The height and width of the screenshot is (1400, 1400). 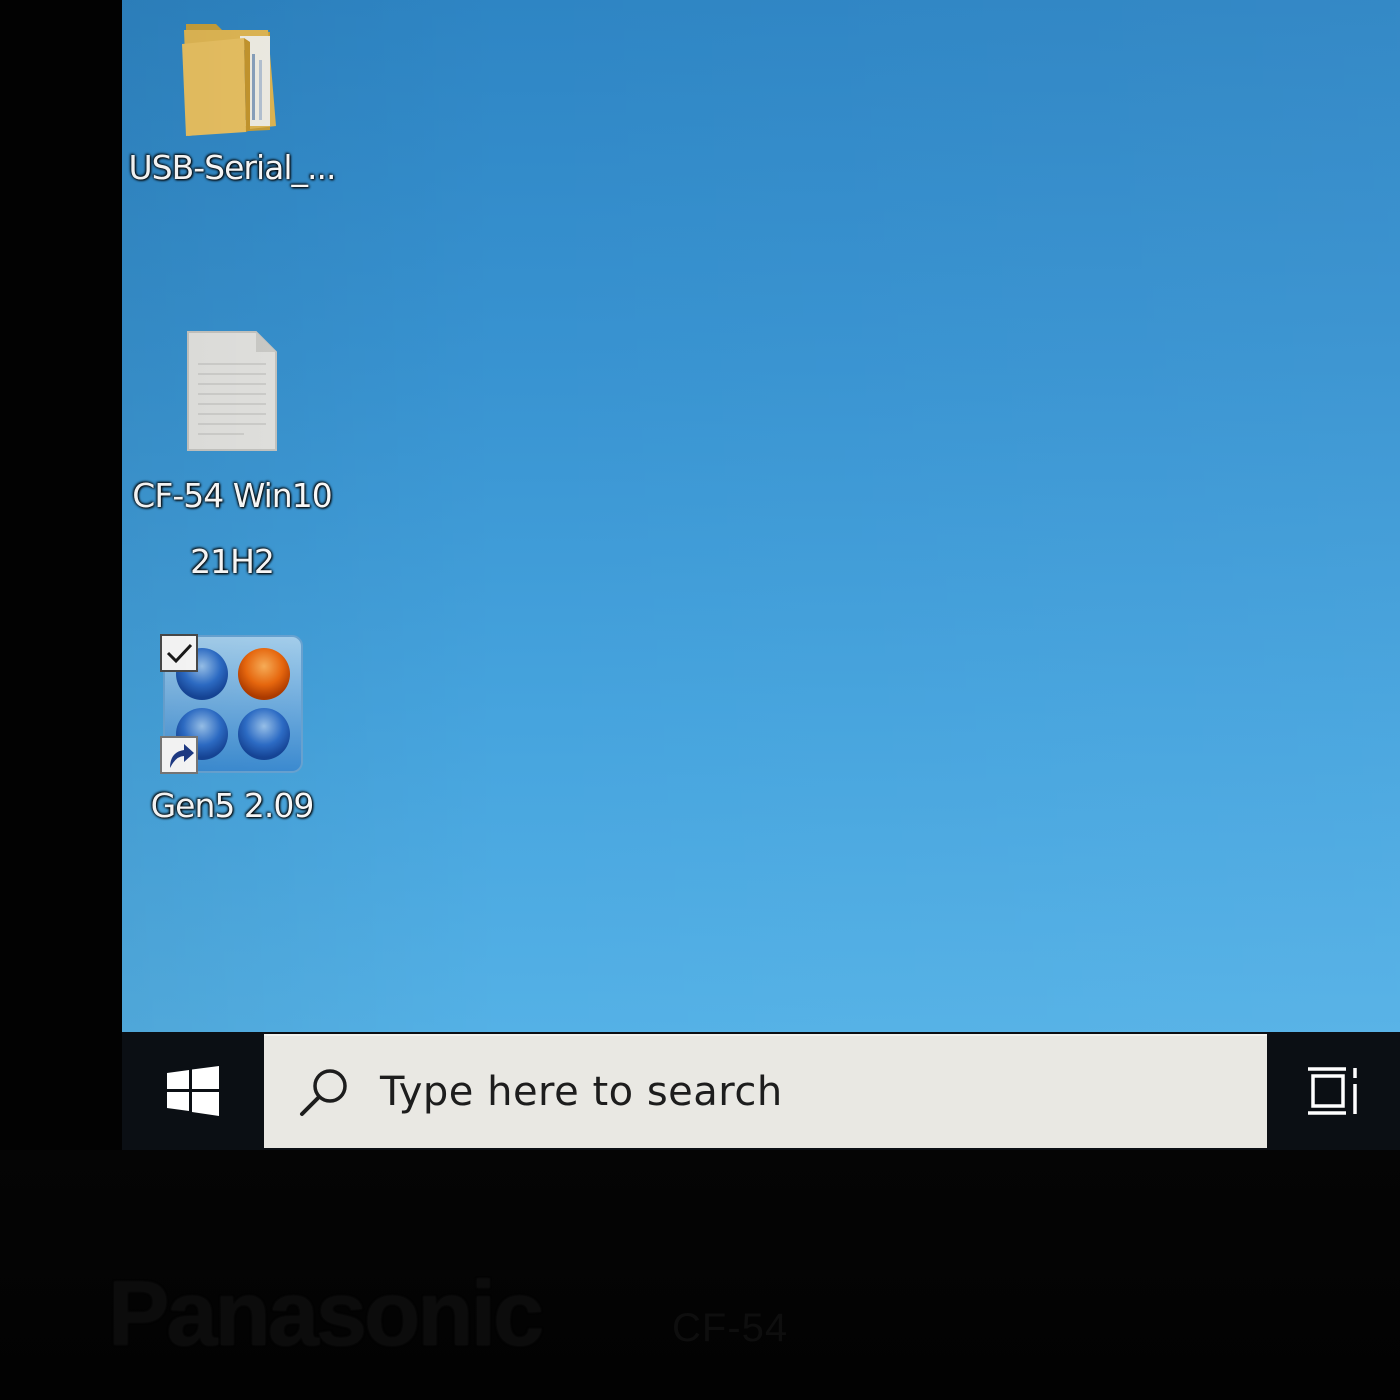 What do you see at coordinates (229, 80) in the screenshot?
I see `folder-icon` at bounding box center [229, 80].